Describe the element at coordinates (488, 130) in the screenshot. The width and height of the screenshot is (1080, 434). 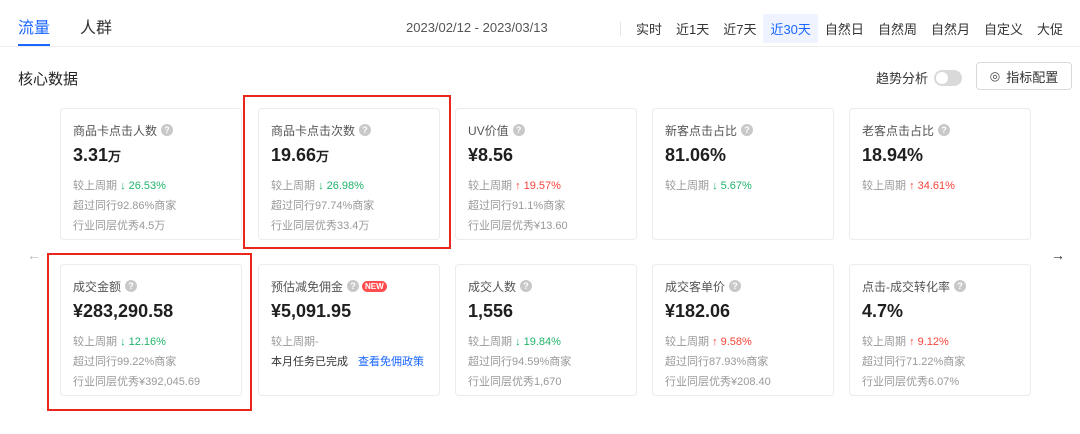
I see `card-title: UV价值` at that location.